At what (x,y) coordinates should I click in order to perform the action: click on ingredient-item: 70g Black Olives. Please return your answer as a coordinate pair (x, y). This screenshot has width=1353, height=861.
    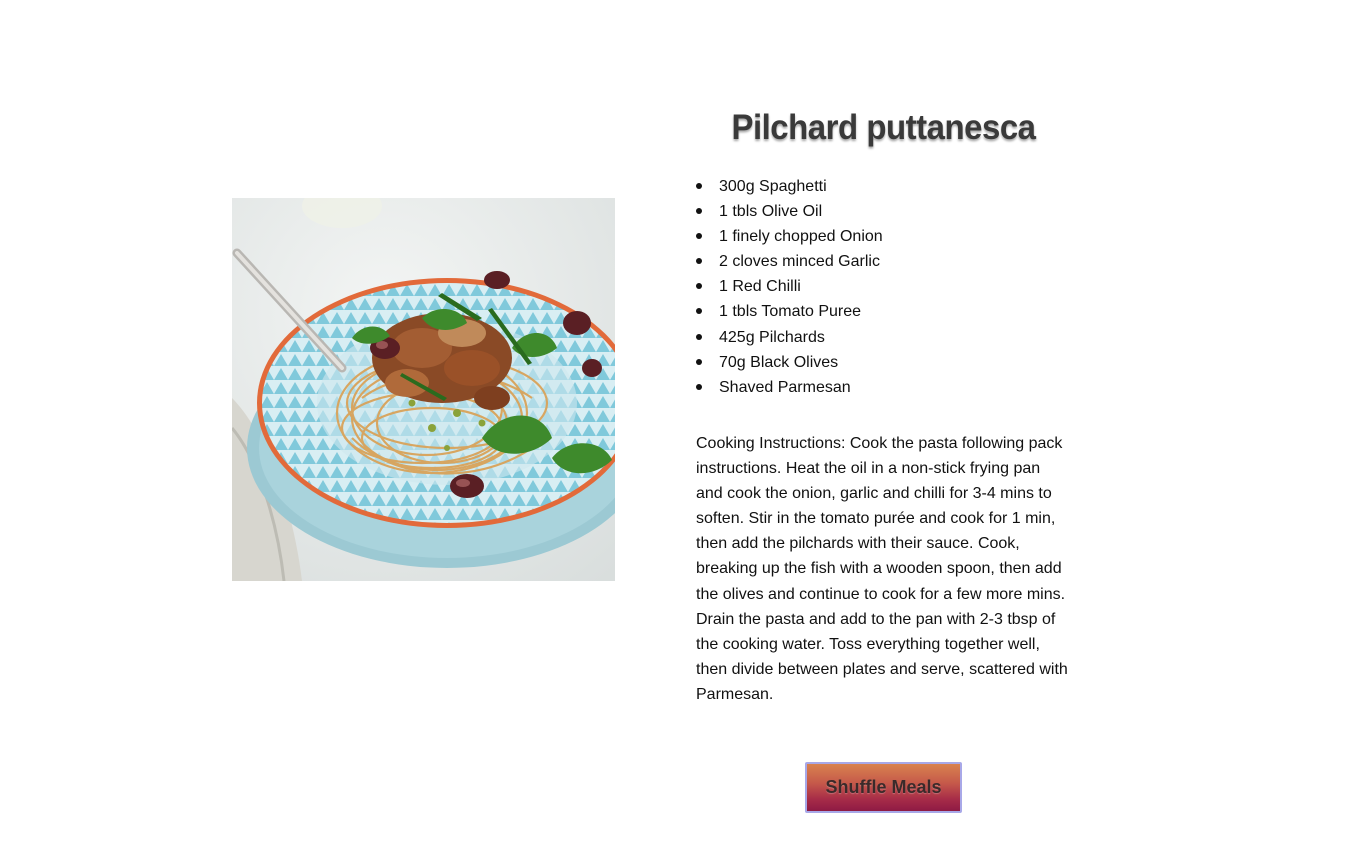
    Looking at the image, I should click on (789, 362).